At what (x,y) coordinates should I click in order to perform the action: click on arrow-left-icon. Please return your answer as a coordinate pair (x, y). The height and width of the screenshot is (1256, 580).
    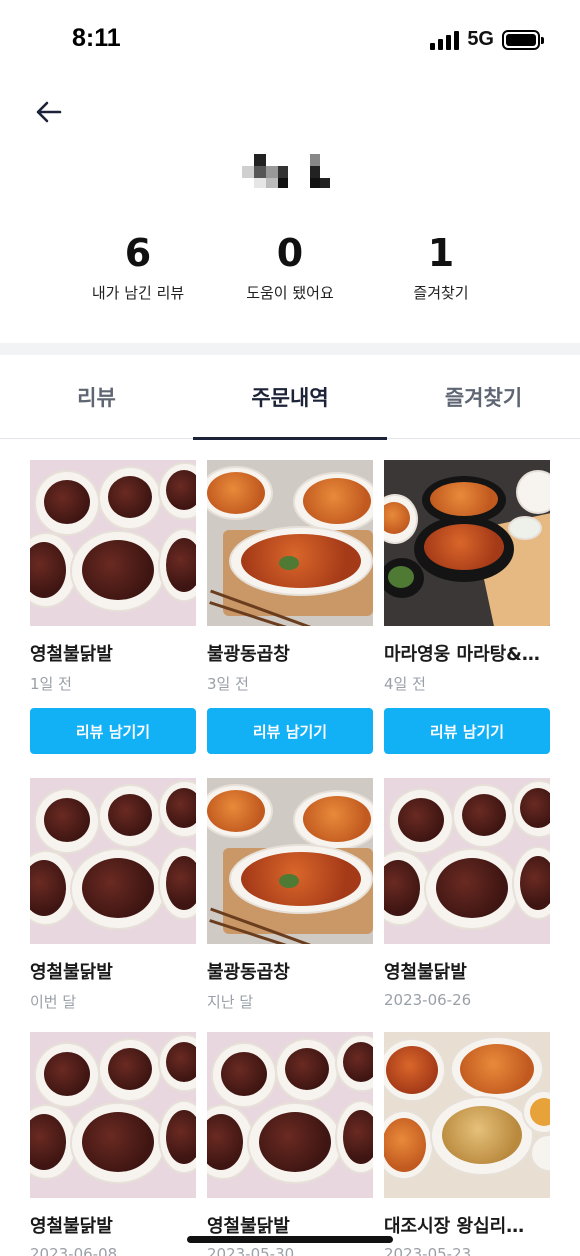
    Looking at the image, I should click on (49, 112).